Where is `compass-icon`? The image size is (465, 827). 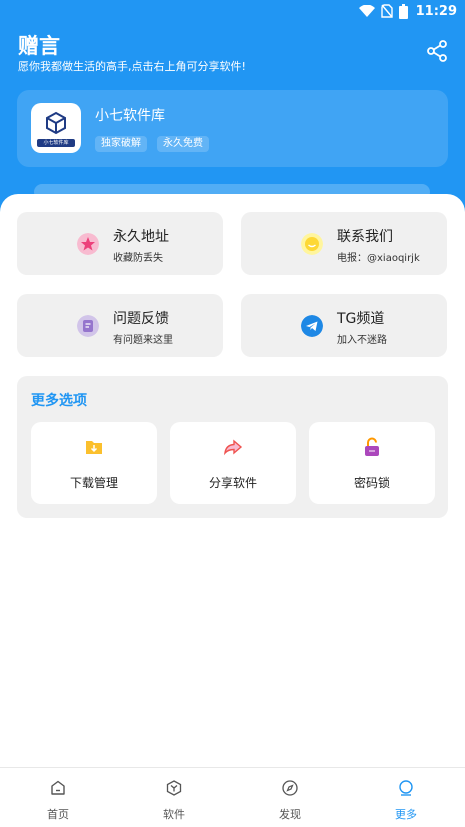
compass-icon is located at coordinates (290, 788).